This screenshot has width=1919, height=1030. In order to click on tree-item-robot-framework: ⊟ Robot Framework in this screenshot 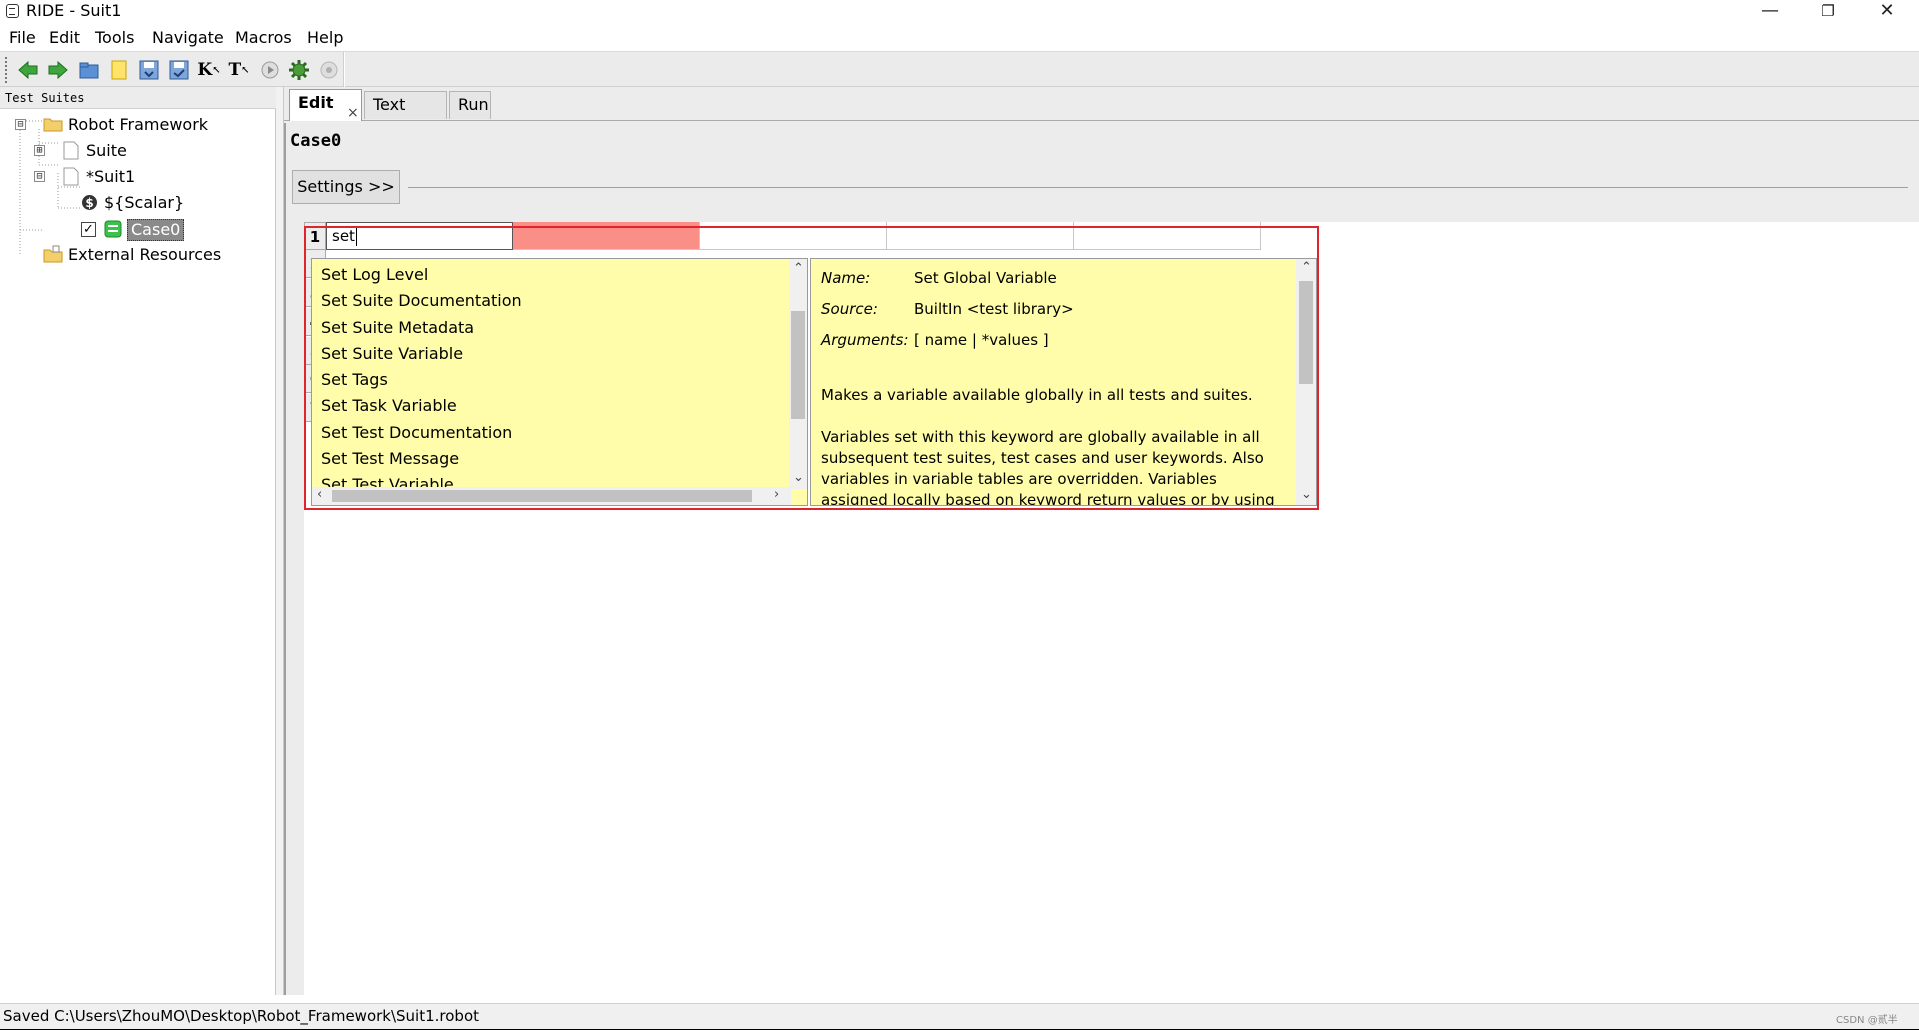, I will do `click(138, 125)`.